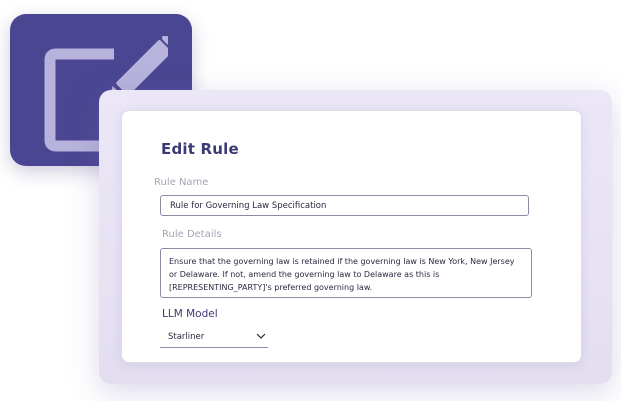 This screenshot has width=621, height=401. Describe the element at coordinates (261, 336) in the screenshot. I see `chevron-down-icon` at that location.